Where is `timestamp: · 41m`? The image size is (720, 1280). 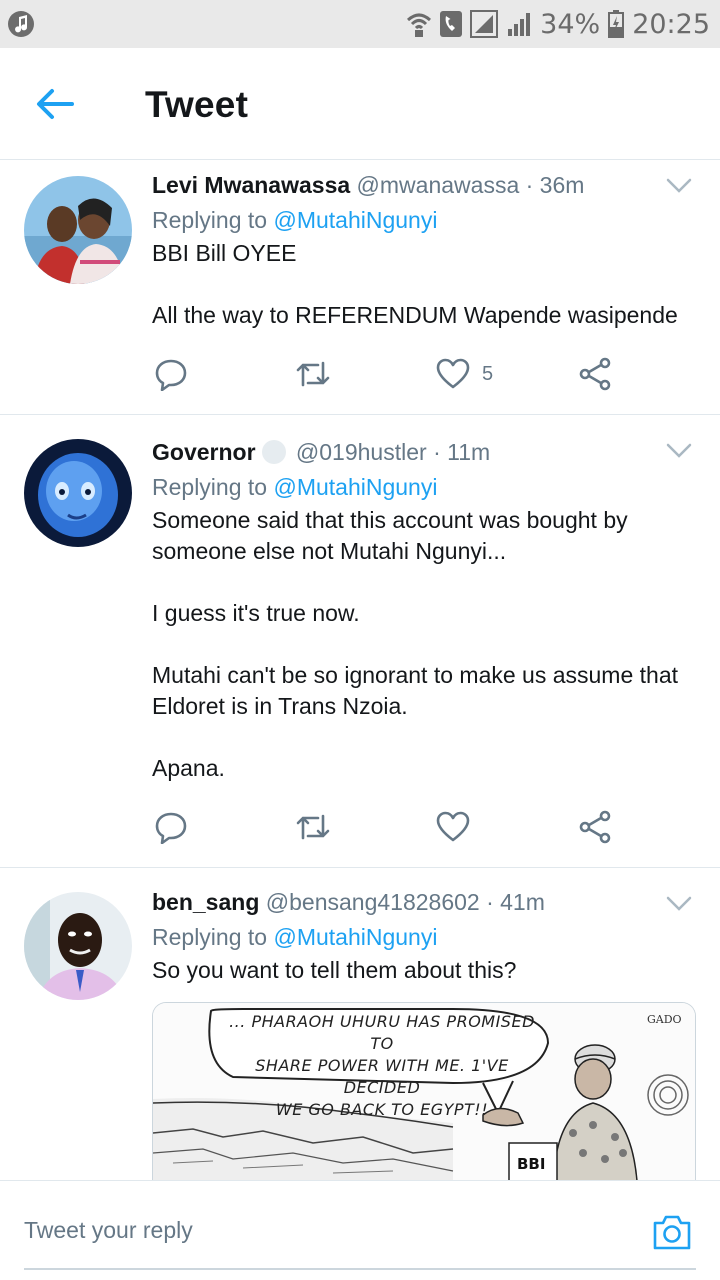
timestamp: · 41m is located at coordinates (515, 902).